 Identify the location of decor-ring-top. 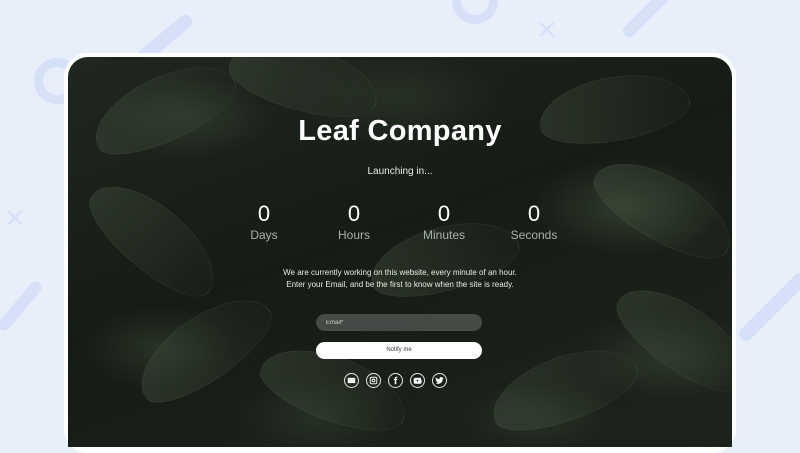
(475, 12).